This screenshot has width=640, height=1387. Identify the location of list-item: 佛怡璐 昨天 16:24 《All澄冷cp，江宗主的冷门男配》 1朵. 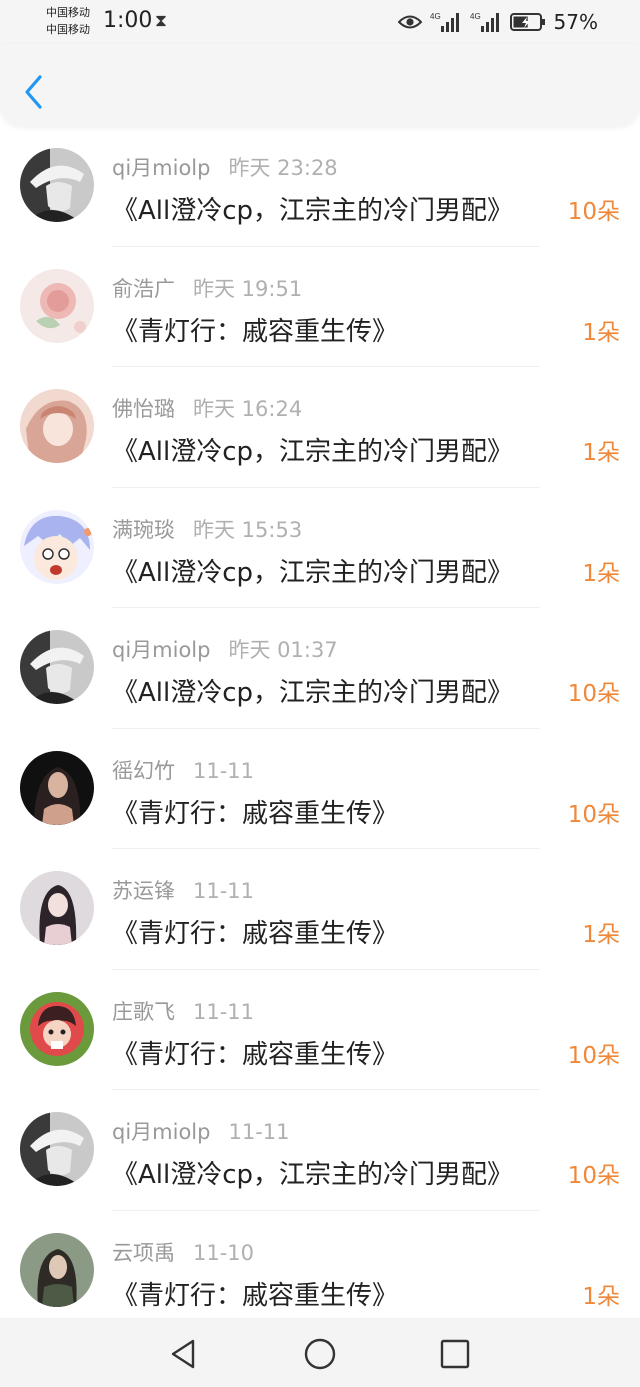
(320, 427).